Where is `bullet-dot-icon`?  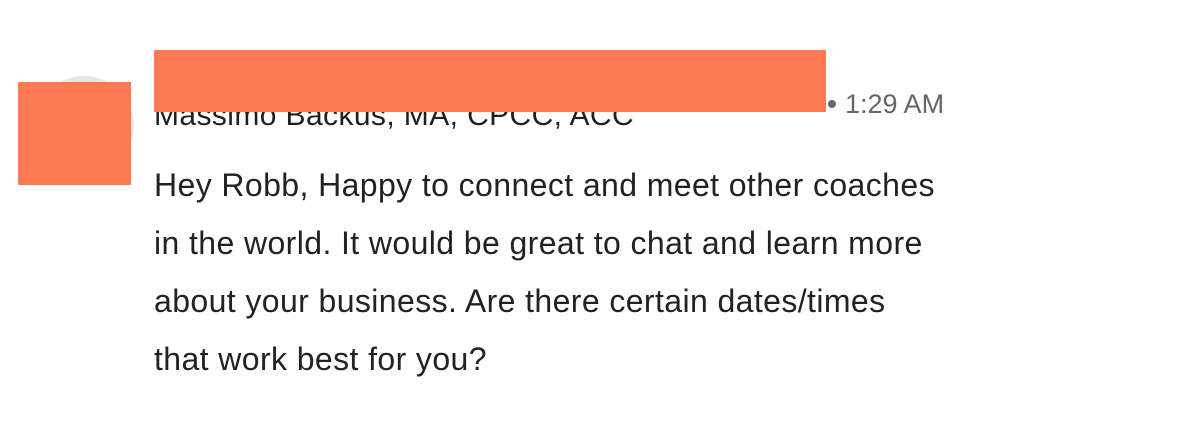
bullet-dot-icon is located at coordinates (832, 103).